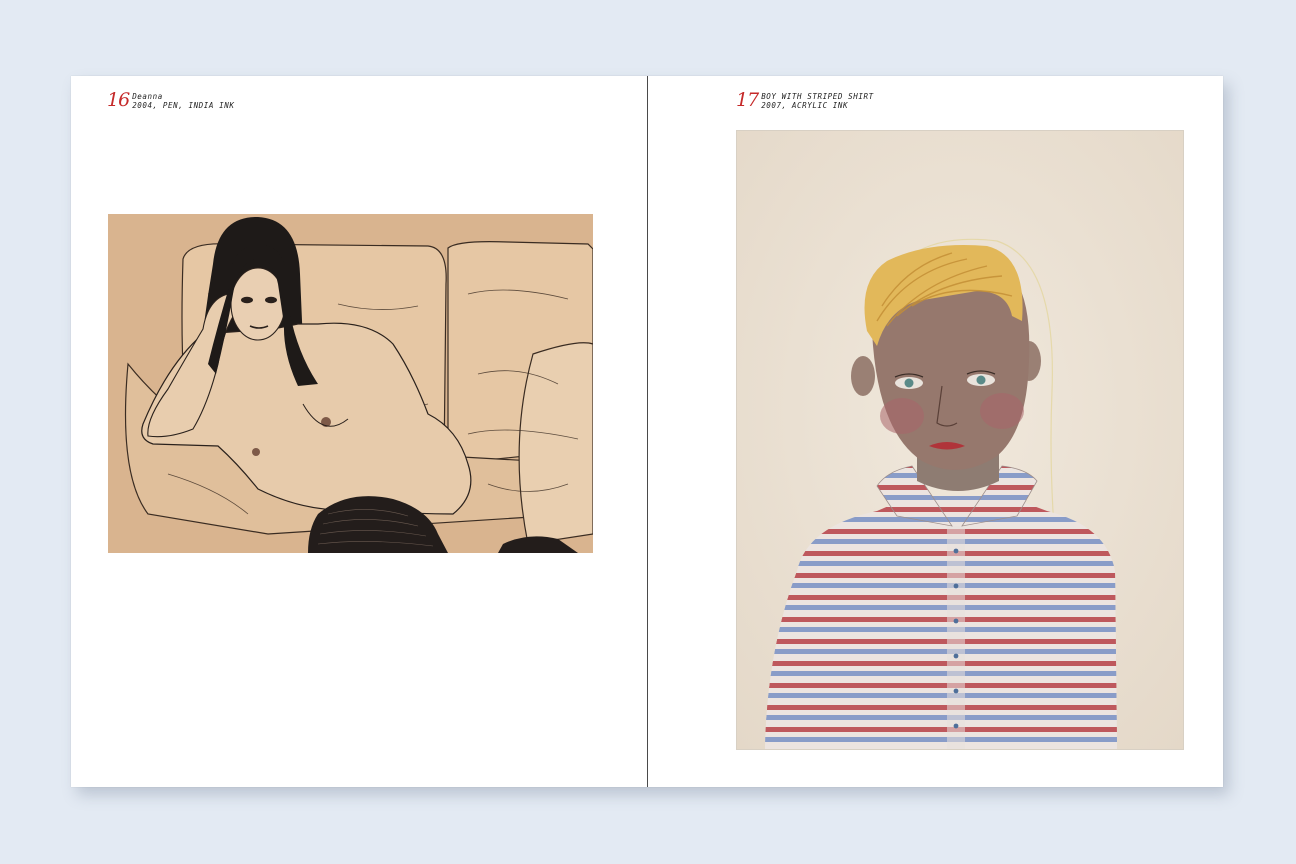  I want to click on left-page-number: 16, so click(118, 100).